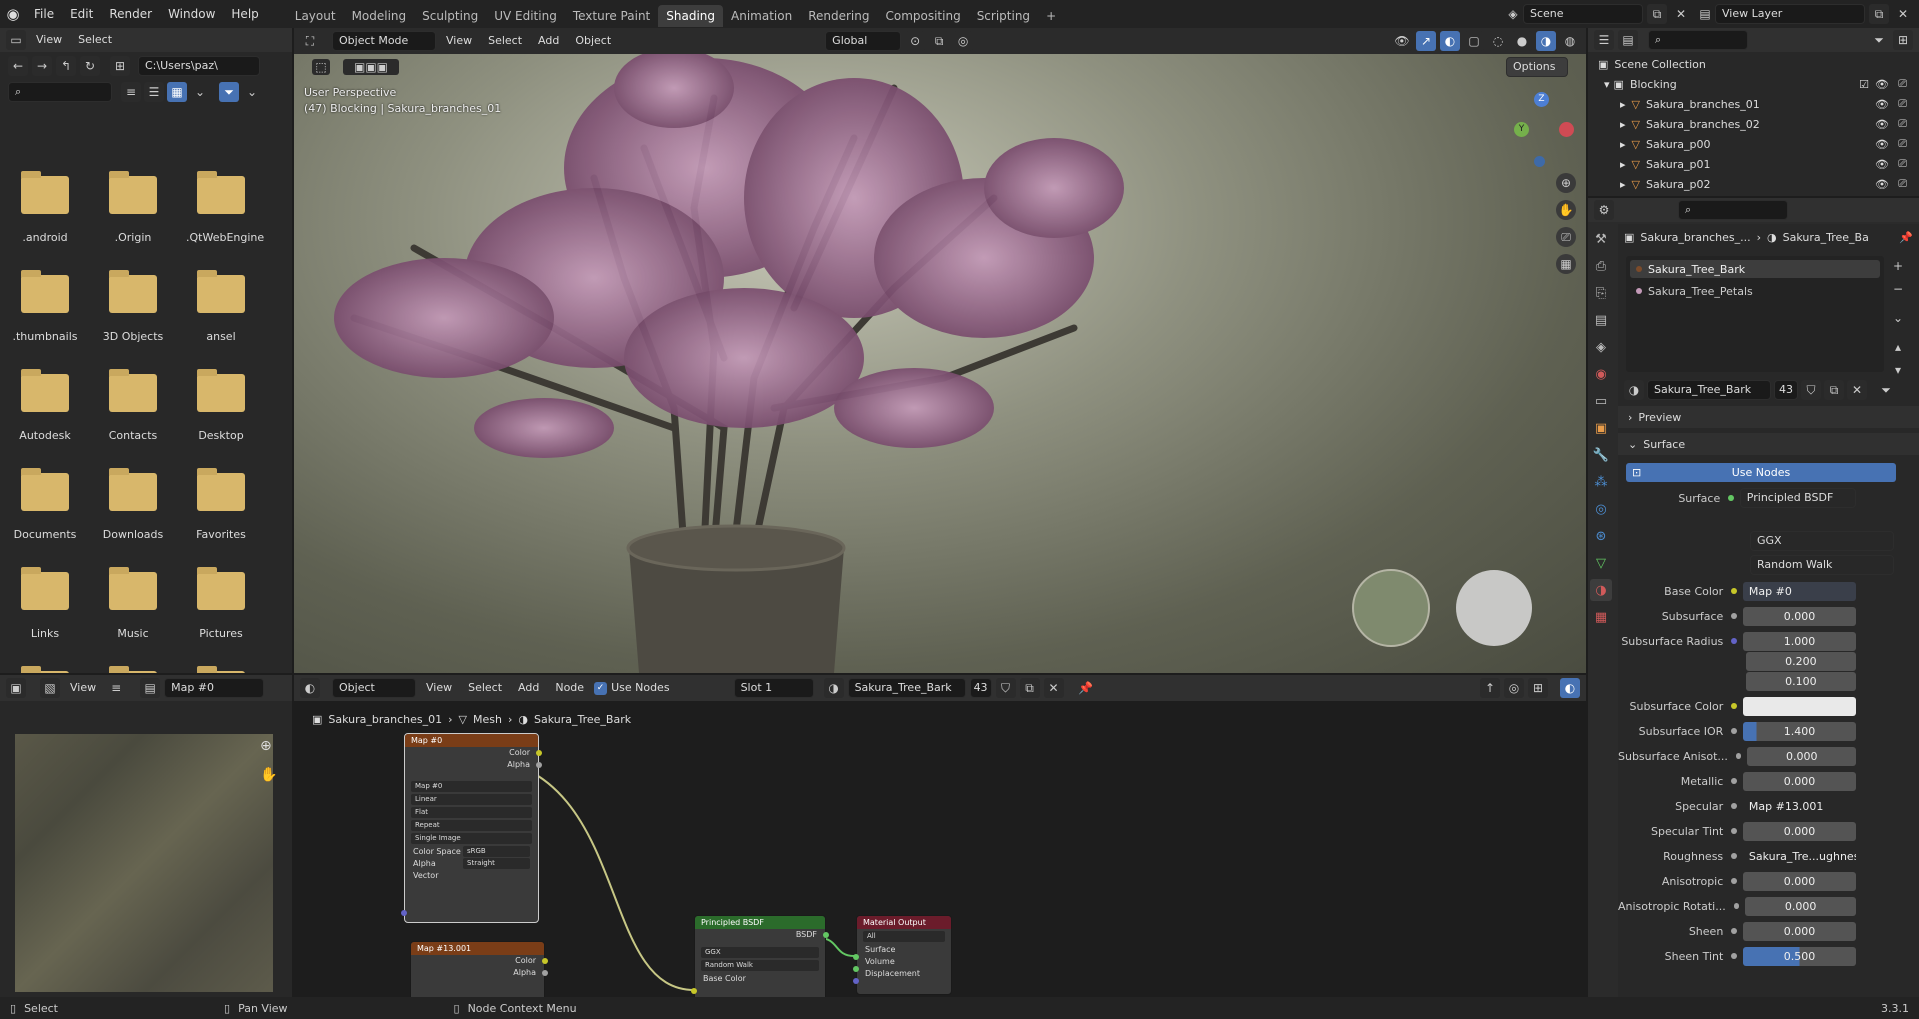 The image size is (1919, 1019). I want to click on node-header: Map #0, so click(471, 740).